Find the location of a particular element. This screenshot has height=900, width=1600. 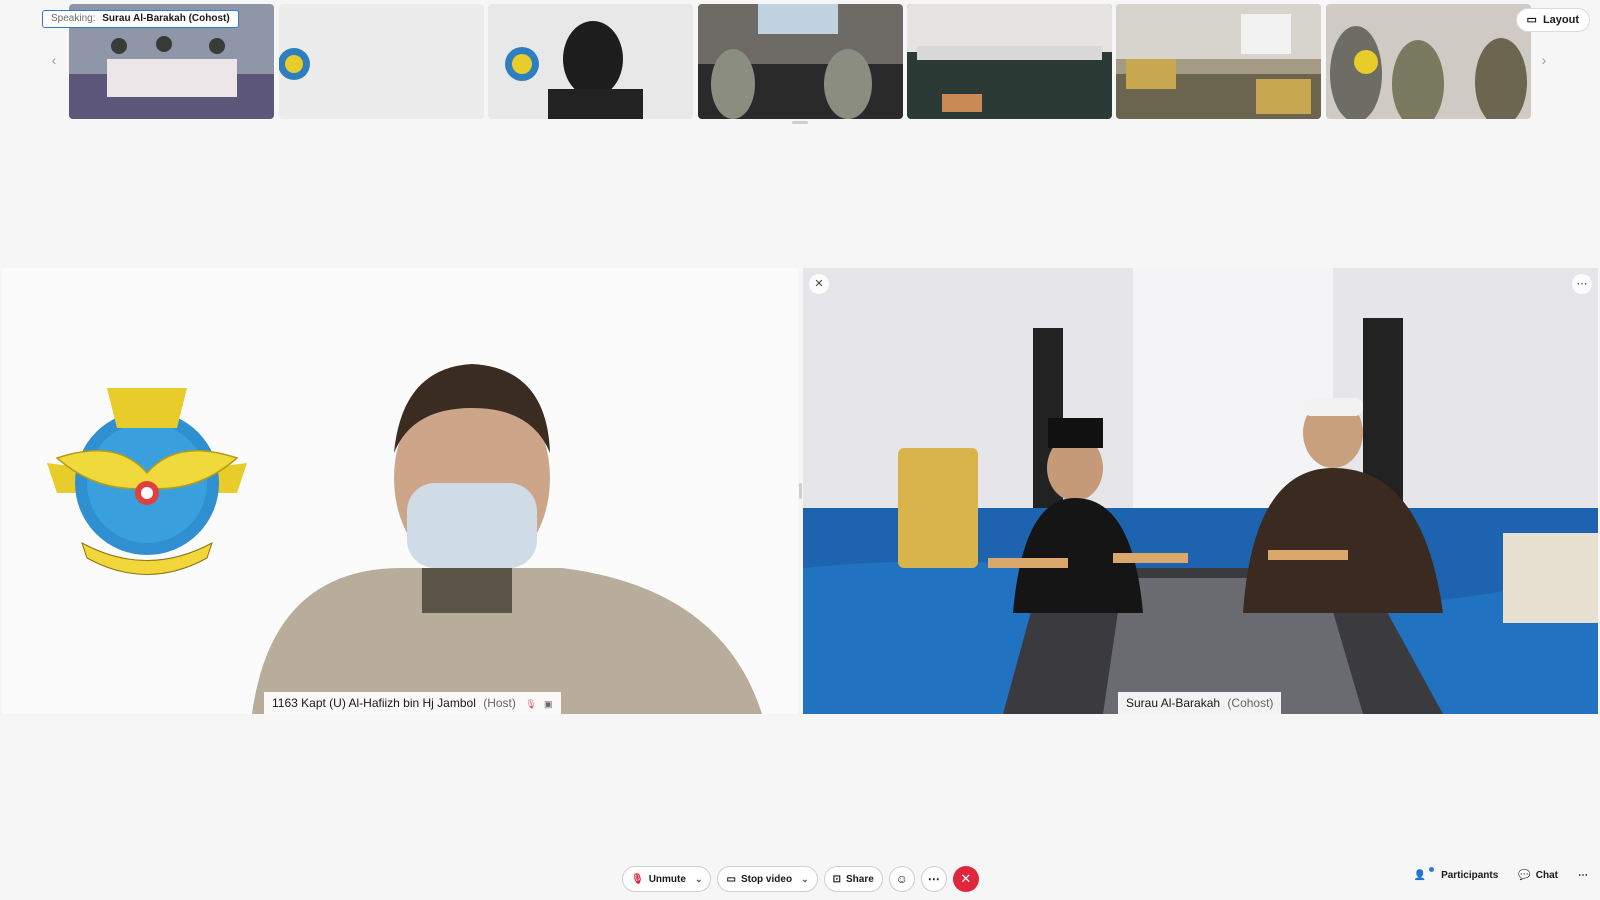

unpin-icon: ✕ is located at coordinates (819, 284).